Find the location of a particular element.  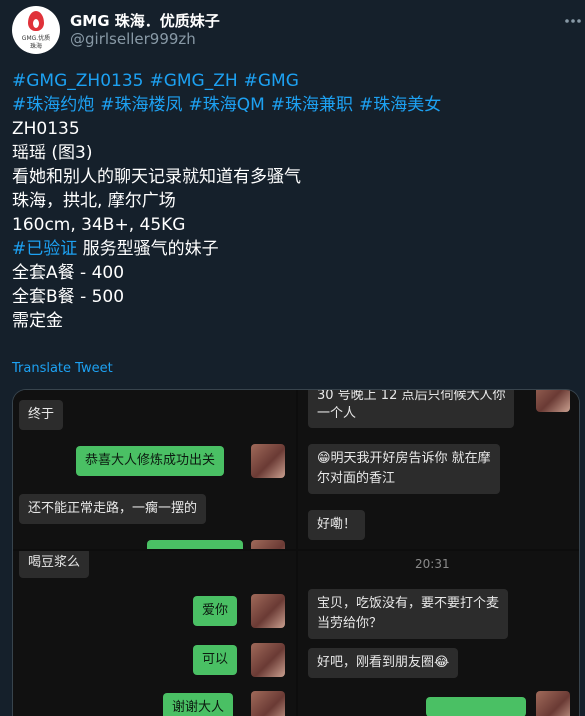

hashtag-row: #珠海约炮 #珠海楼凤 #珠海QM #珠海兼职 #珠海美女 is located at coordinates (292, 105).